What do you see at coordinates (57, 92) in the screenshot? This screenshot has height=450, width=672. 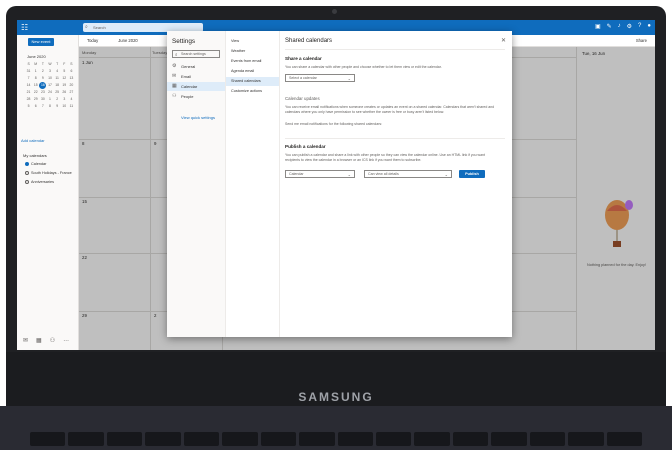 I see `mini-calendar-day: 25` at bounding box center [57, 92].